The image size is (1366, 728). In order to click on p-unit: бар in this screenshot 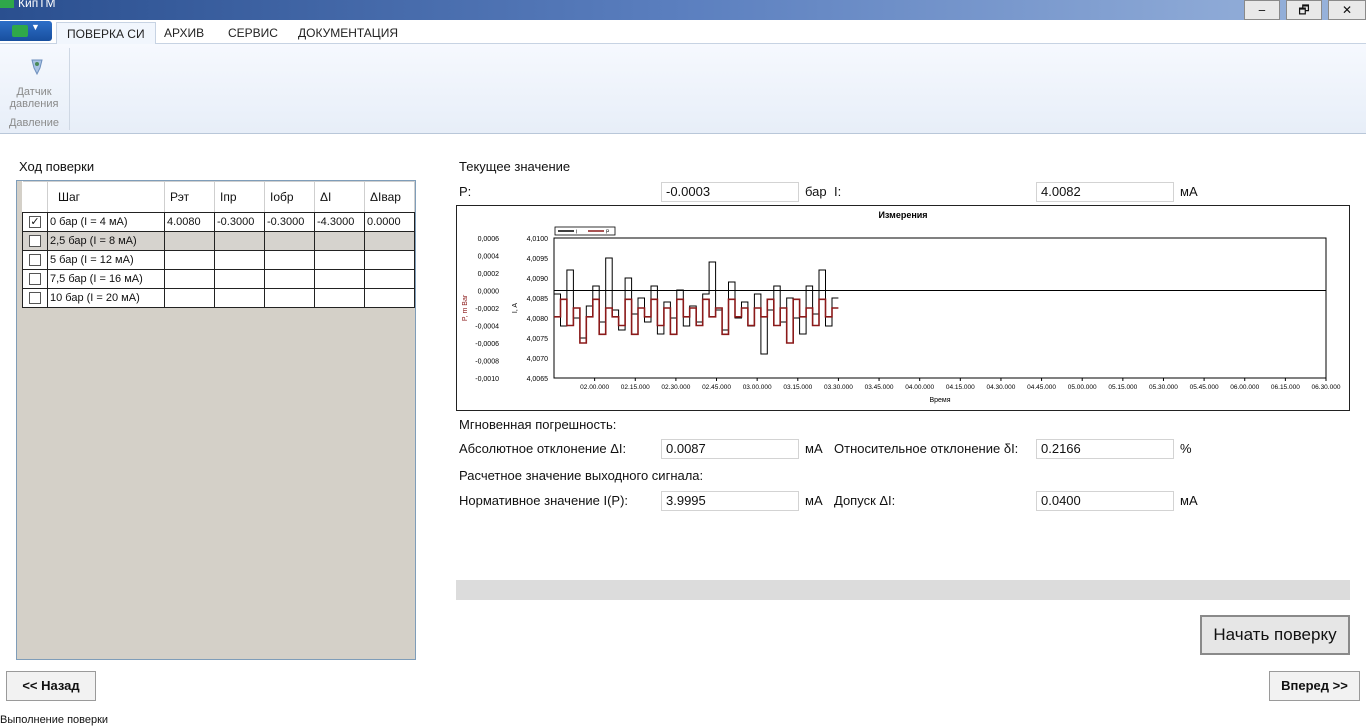, I will do `click(816, 191)`.